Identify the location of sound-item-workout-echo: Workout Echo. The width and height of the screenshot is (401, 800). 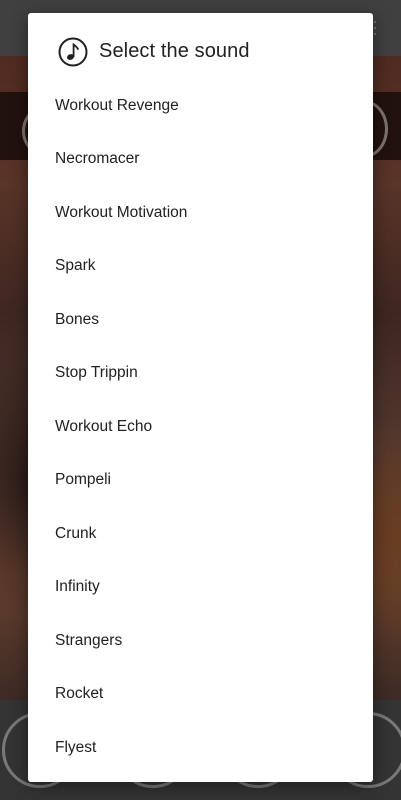
(200, 427).